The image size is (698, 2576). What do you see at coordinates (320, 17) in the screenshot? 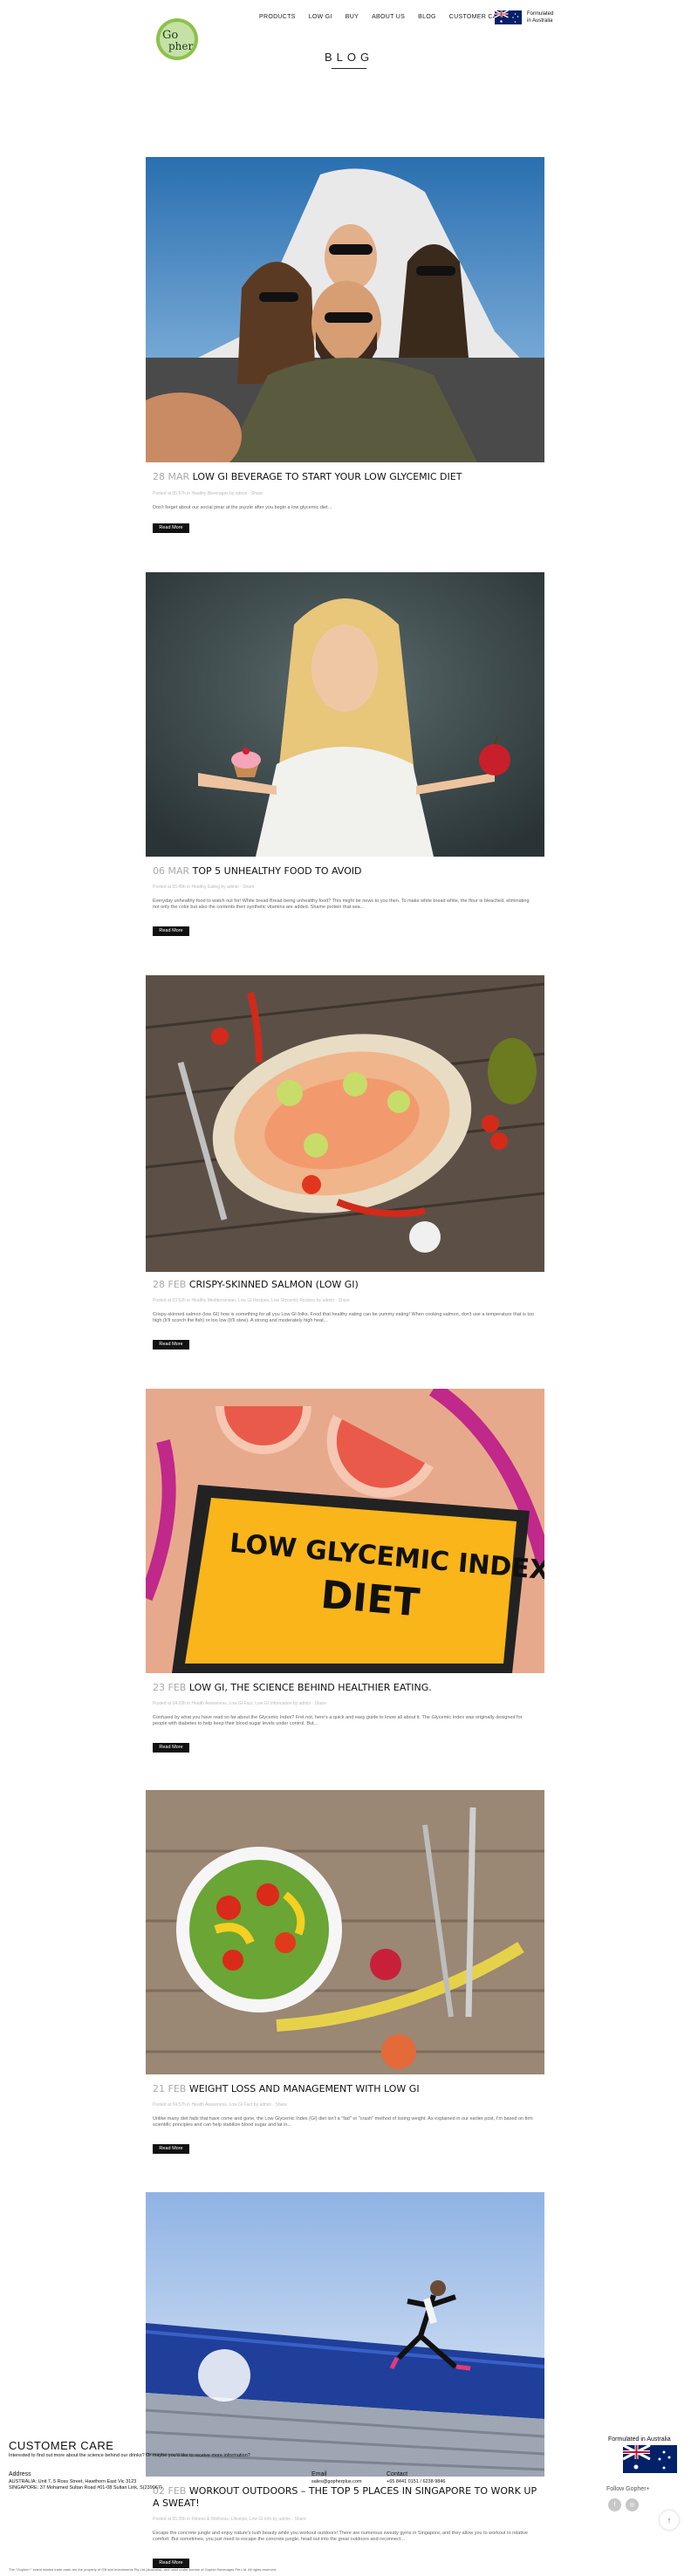
I see `nav-low-gi: LOW GI` at bounding box center [320, 17].